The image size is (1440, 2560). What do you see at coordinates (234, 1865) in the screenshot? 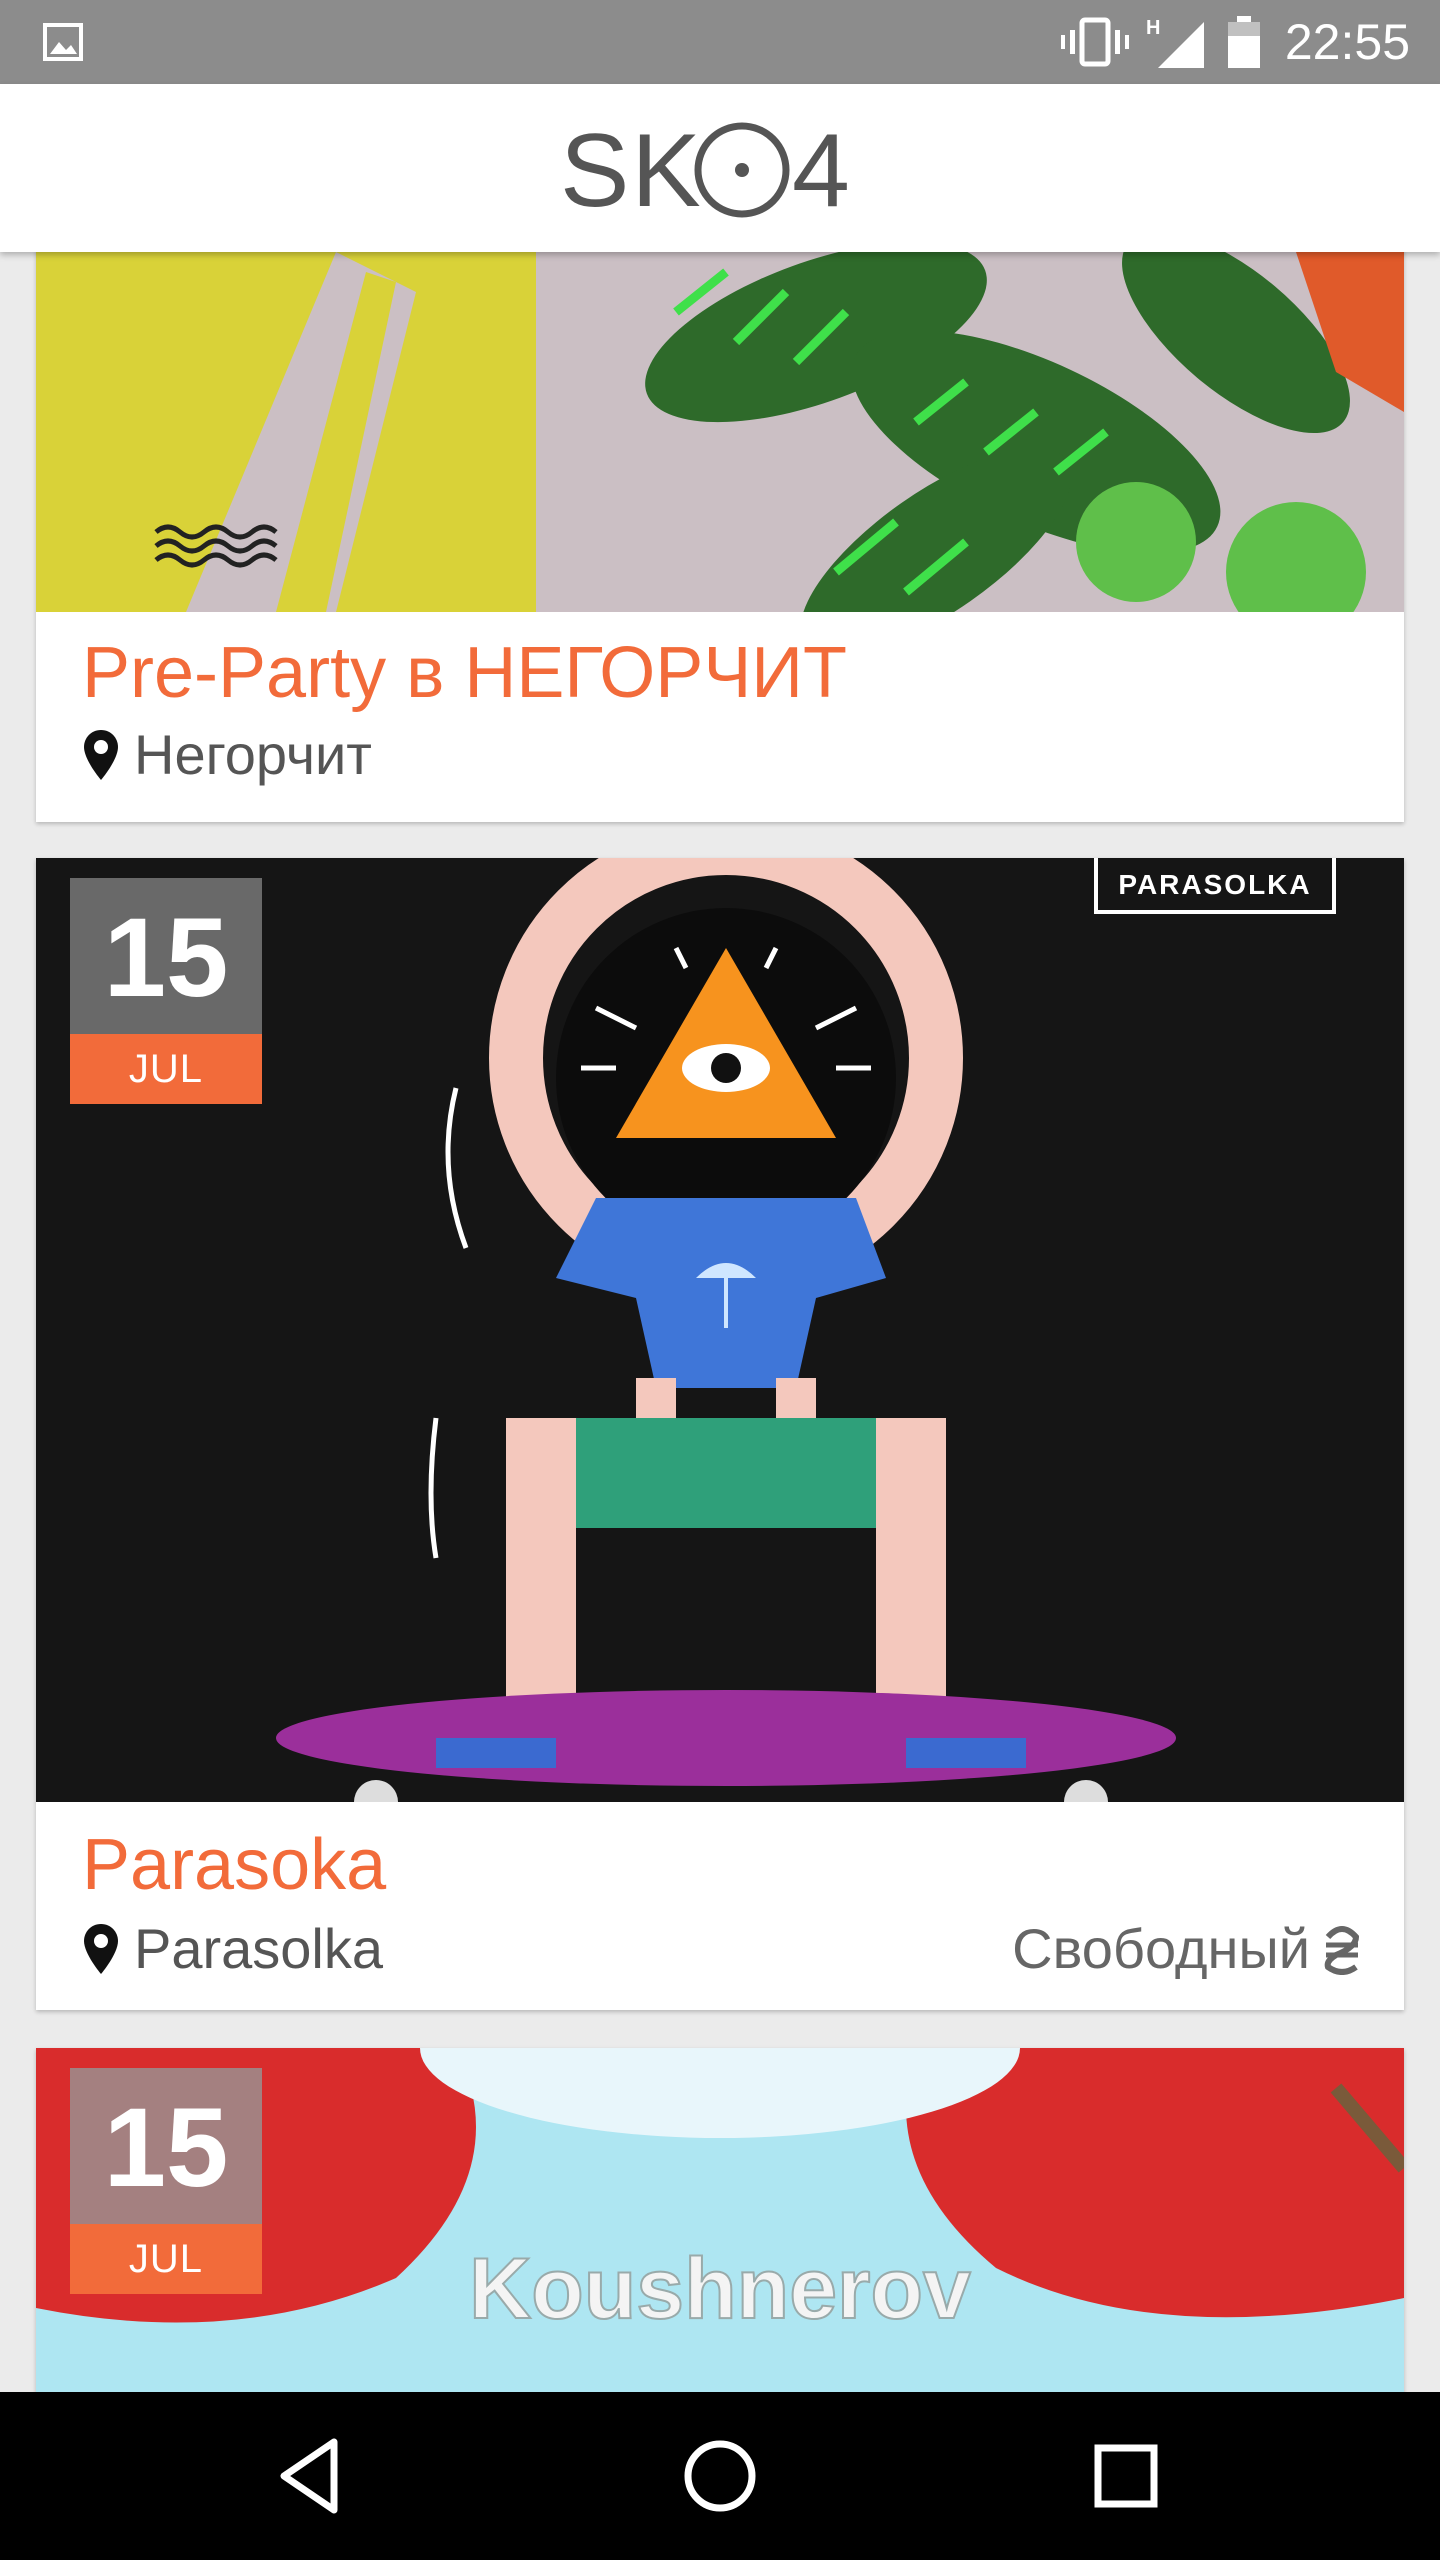
I see `event-title: Parasoka` at bounding box center [234, 1865].